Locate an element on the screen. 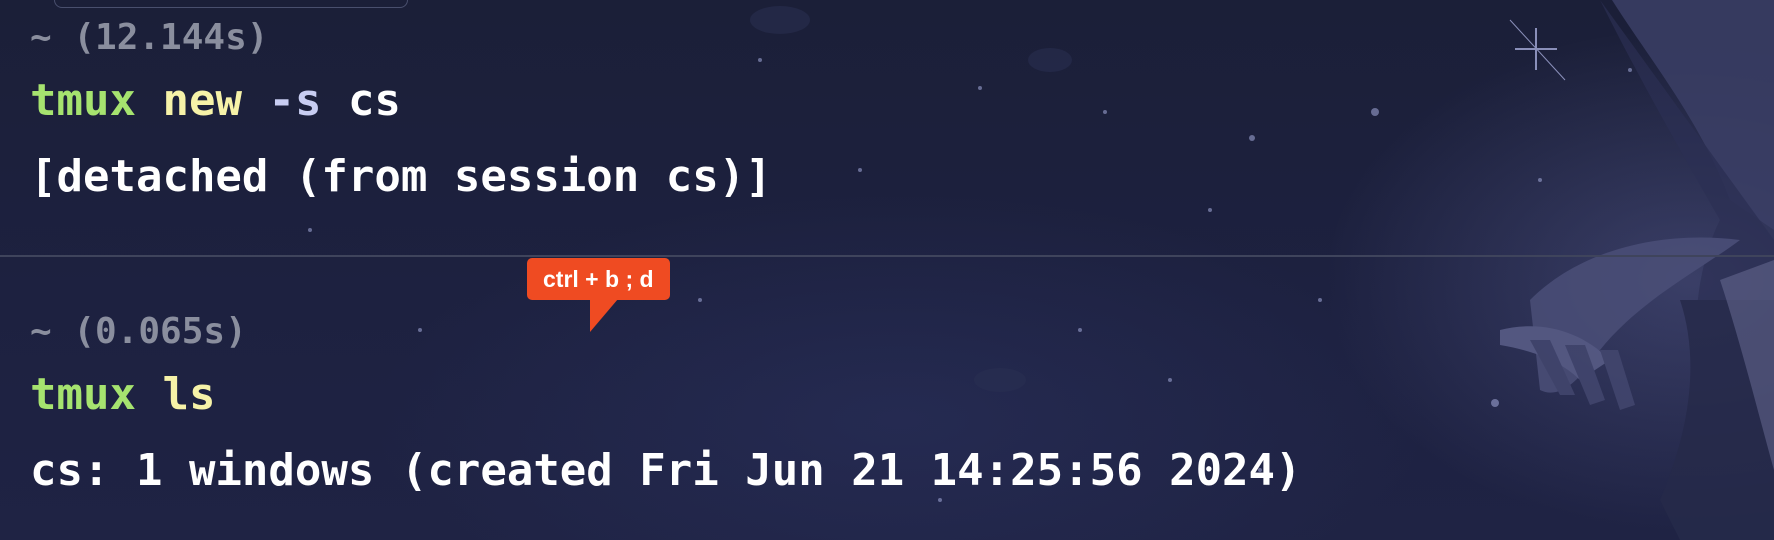 Image resolution: width=1774 pixels, height=540 pixels. command-flag: -s is located at coordinates (295, 100).